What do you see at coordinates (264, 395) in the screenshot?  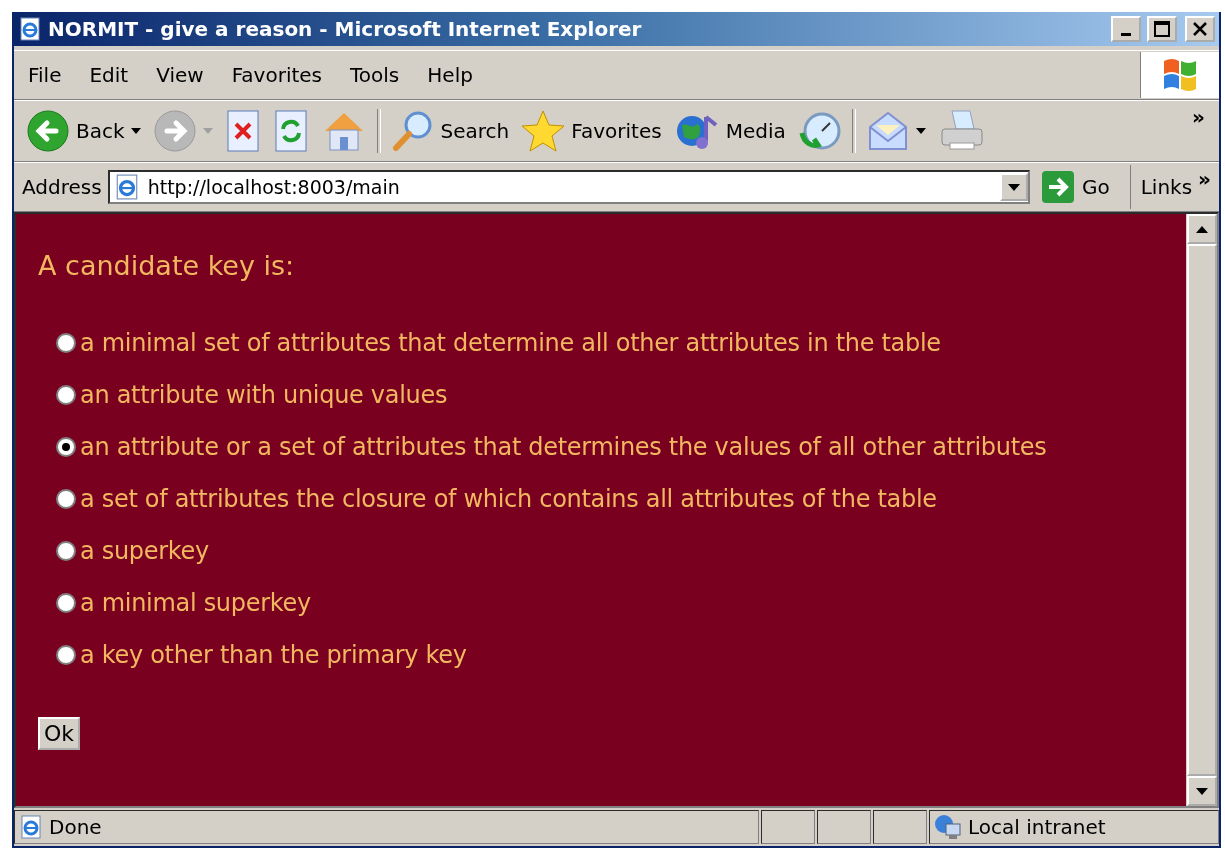 I see `option-label: an attribute with unique values` at bounding box center [264, 395].